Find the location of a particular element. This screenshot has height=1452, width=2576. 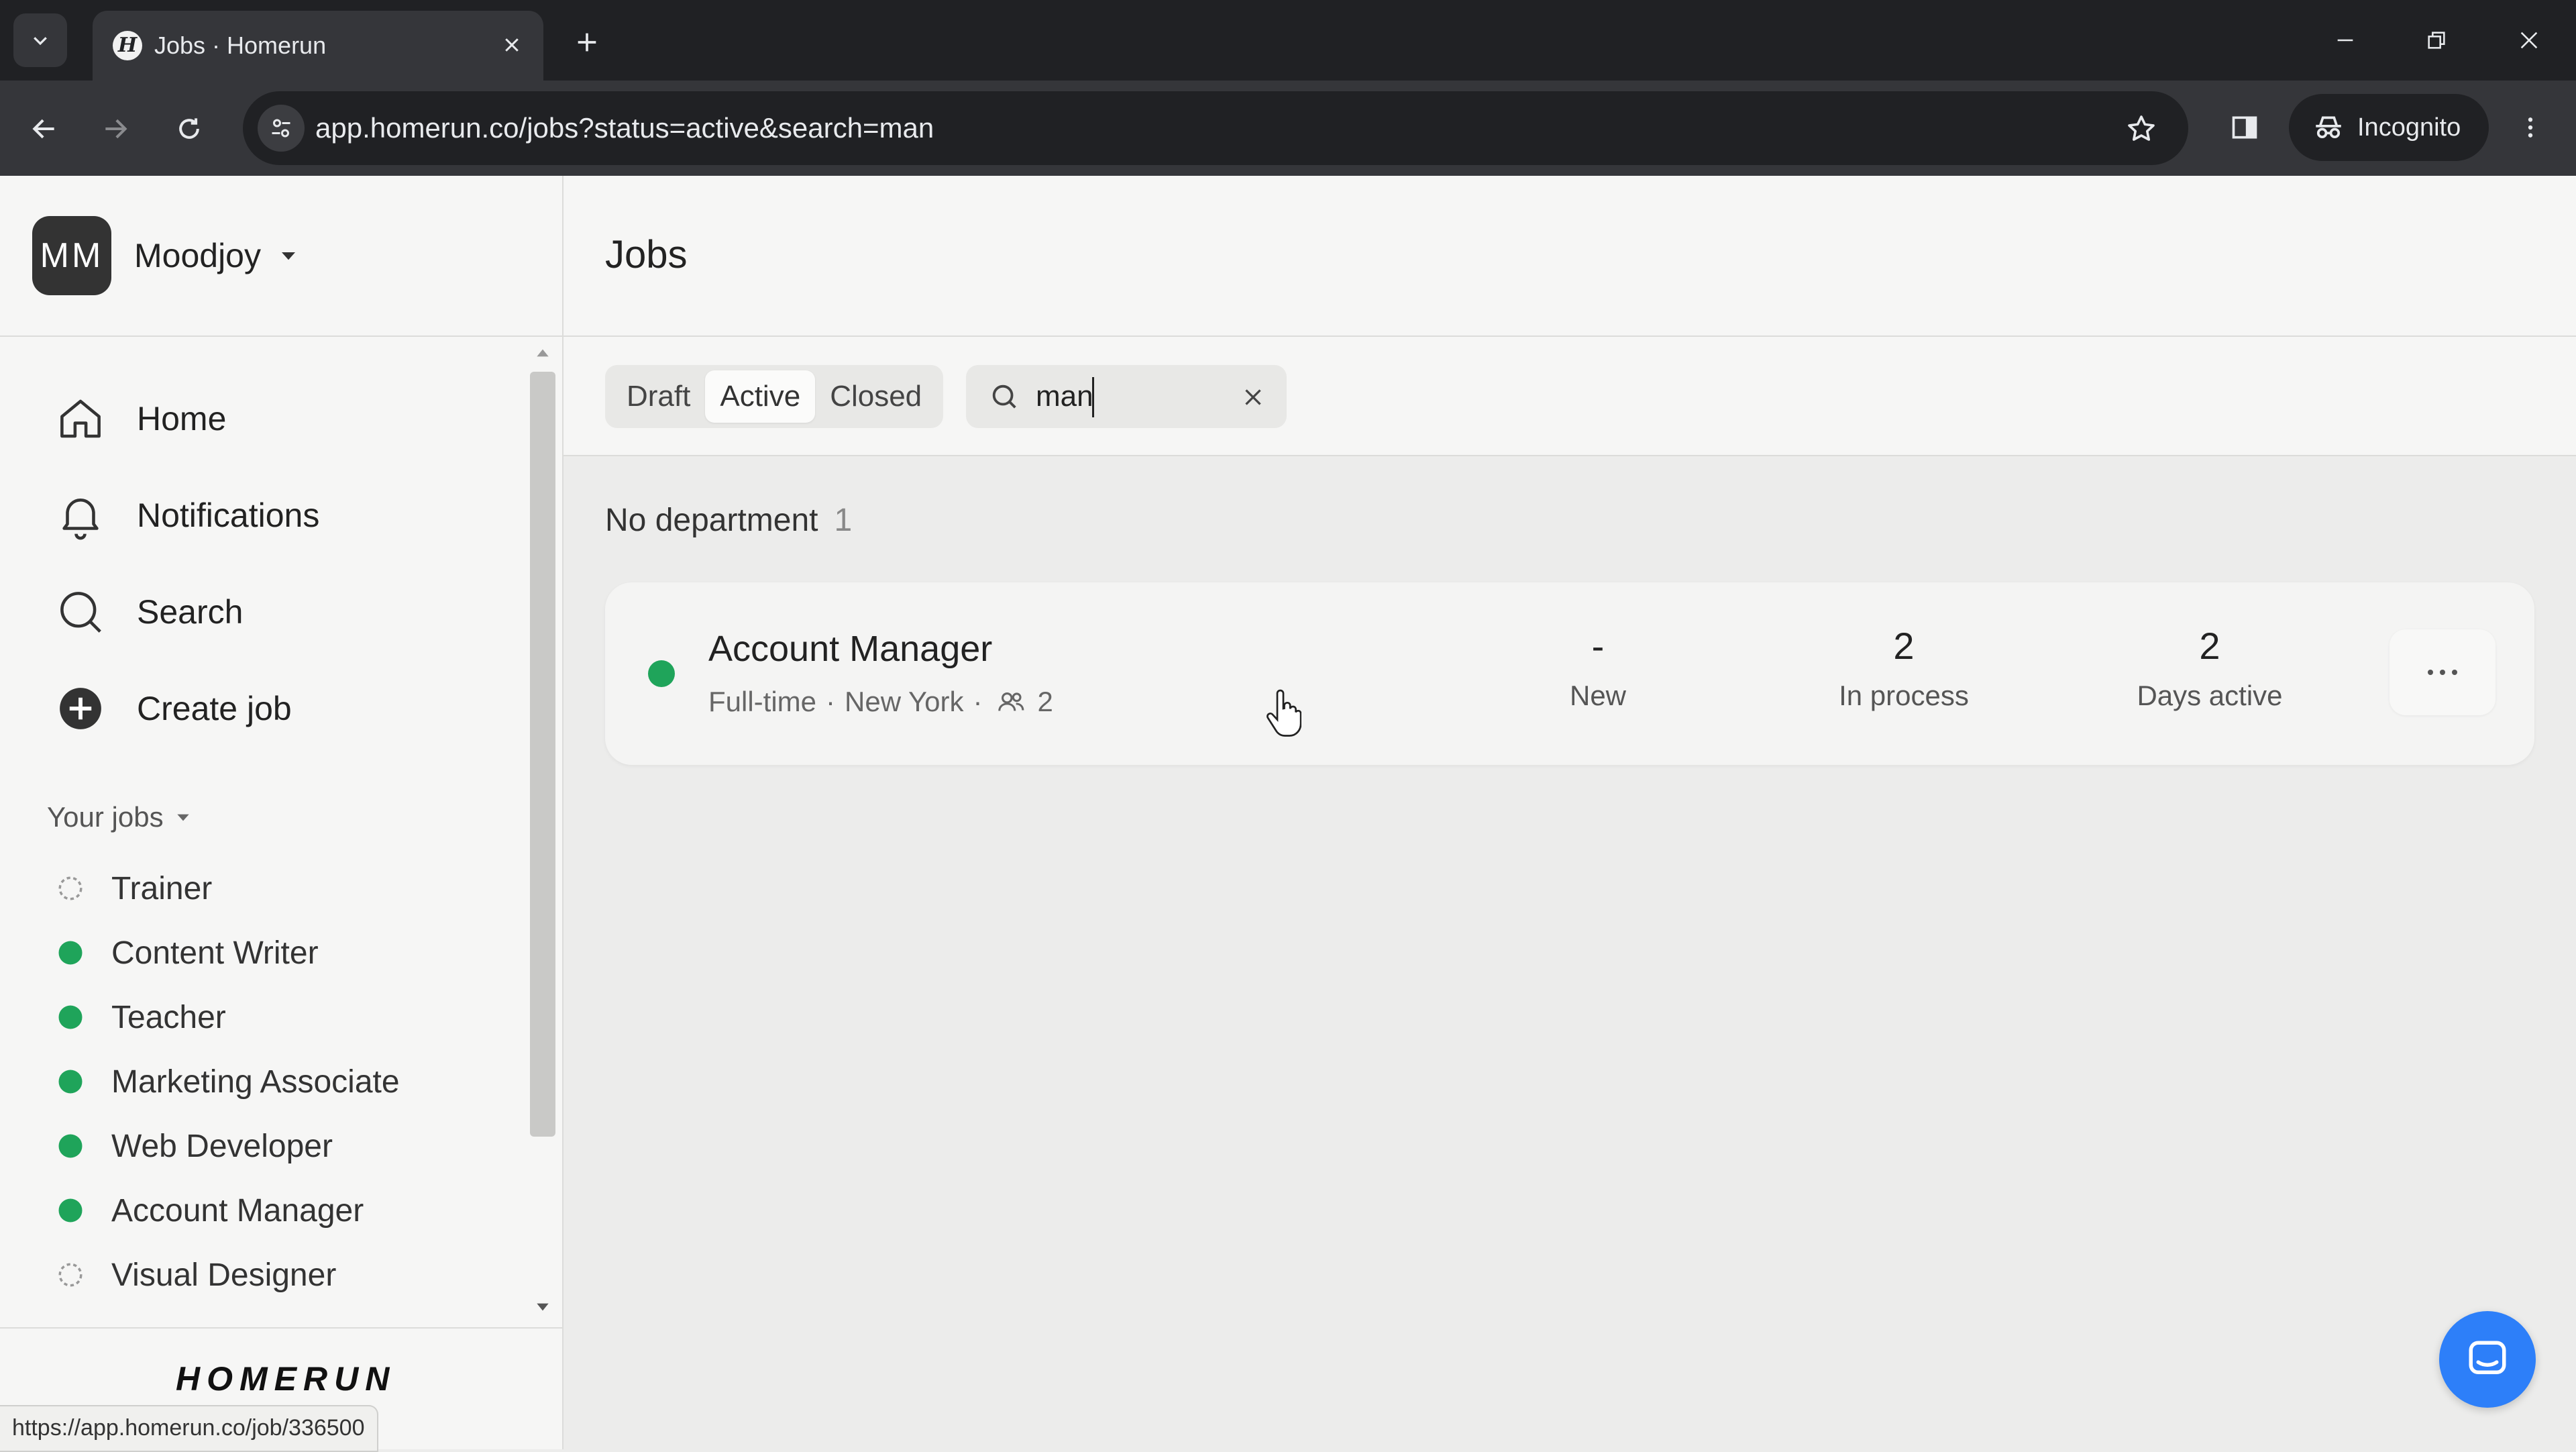

sidebar-item-create-job: Create job is located at coordinates (172, 709).